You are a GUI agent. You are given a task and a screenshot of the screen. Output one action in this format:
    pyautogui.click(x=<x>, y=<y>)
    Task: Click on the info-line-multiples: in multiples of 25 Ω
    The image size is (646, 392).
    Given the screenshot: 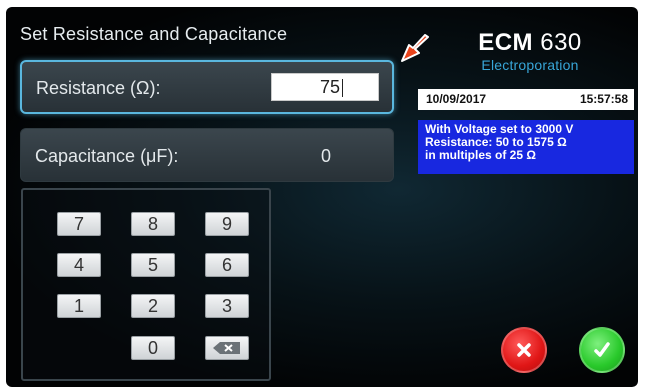 What is the action you would take?
    pyautogui.click(x=480, y=155)
    